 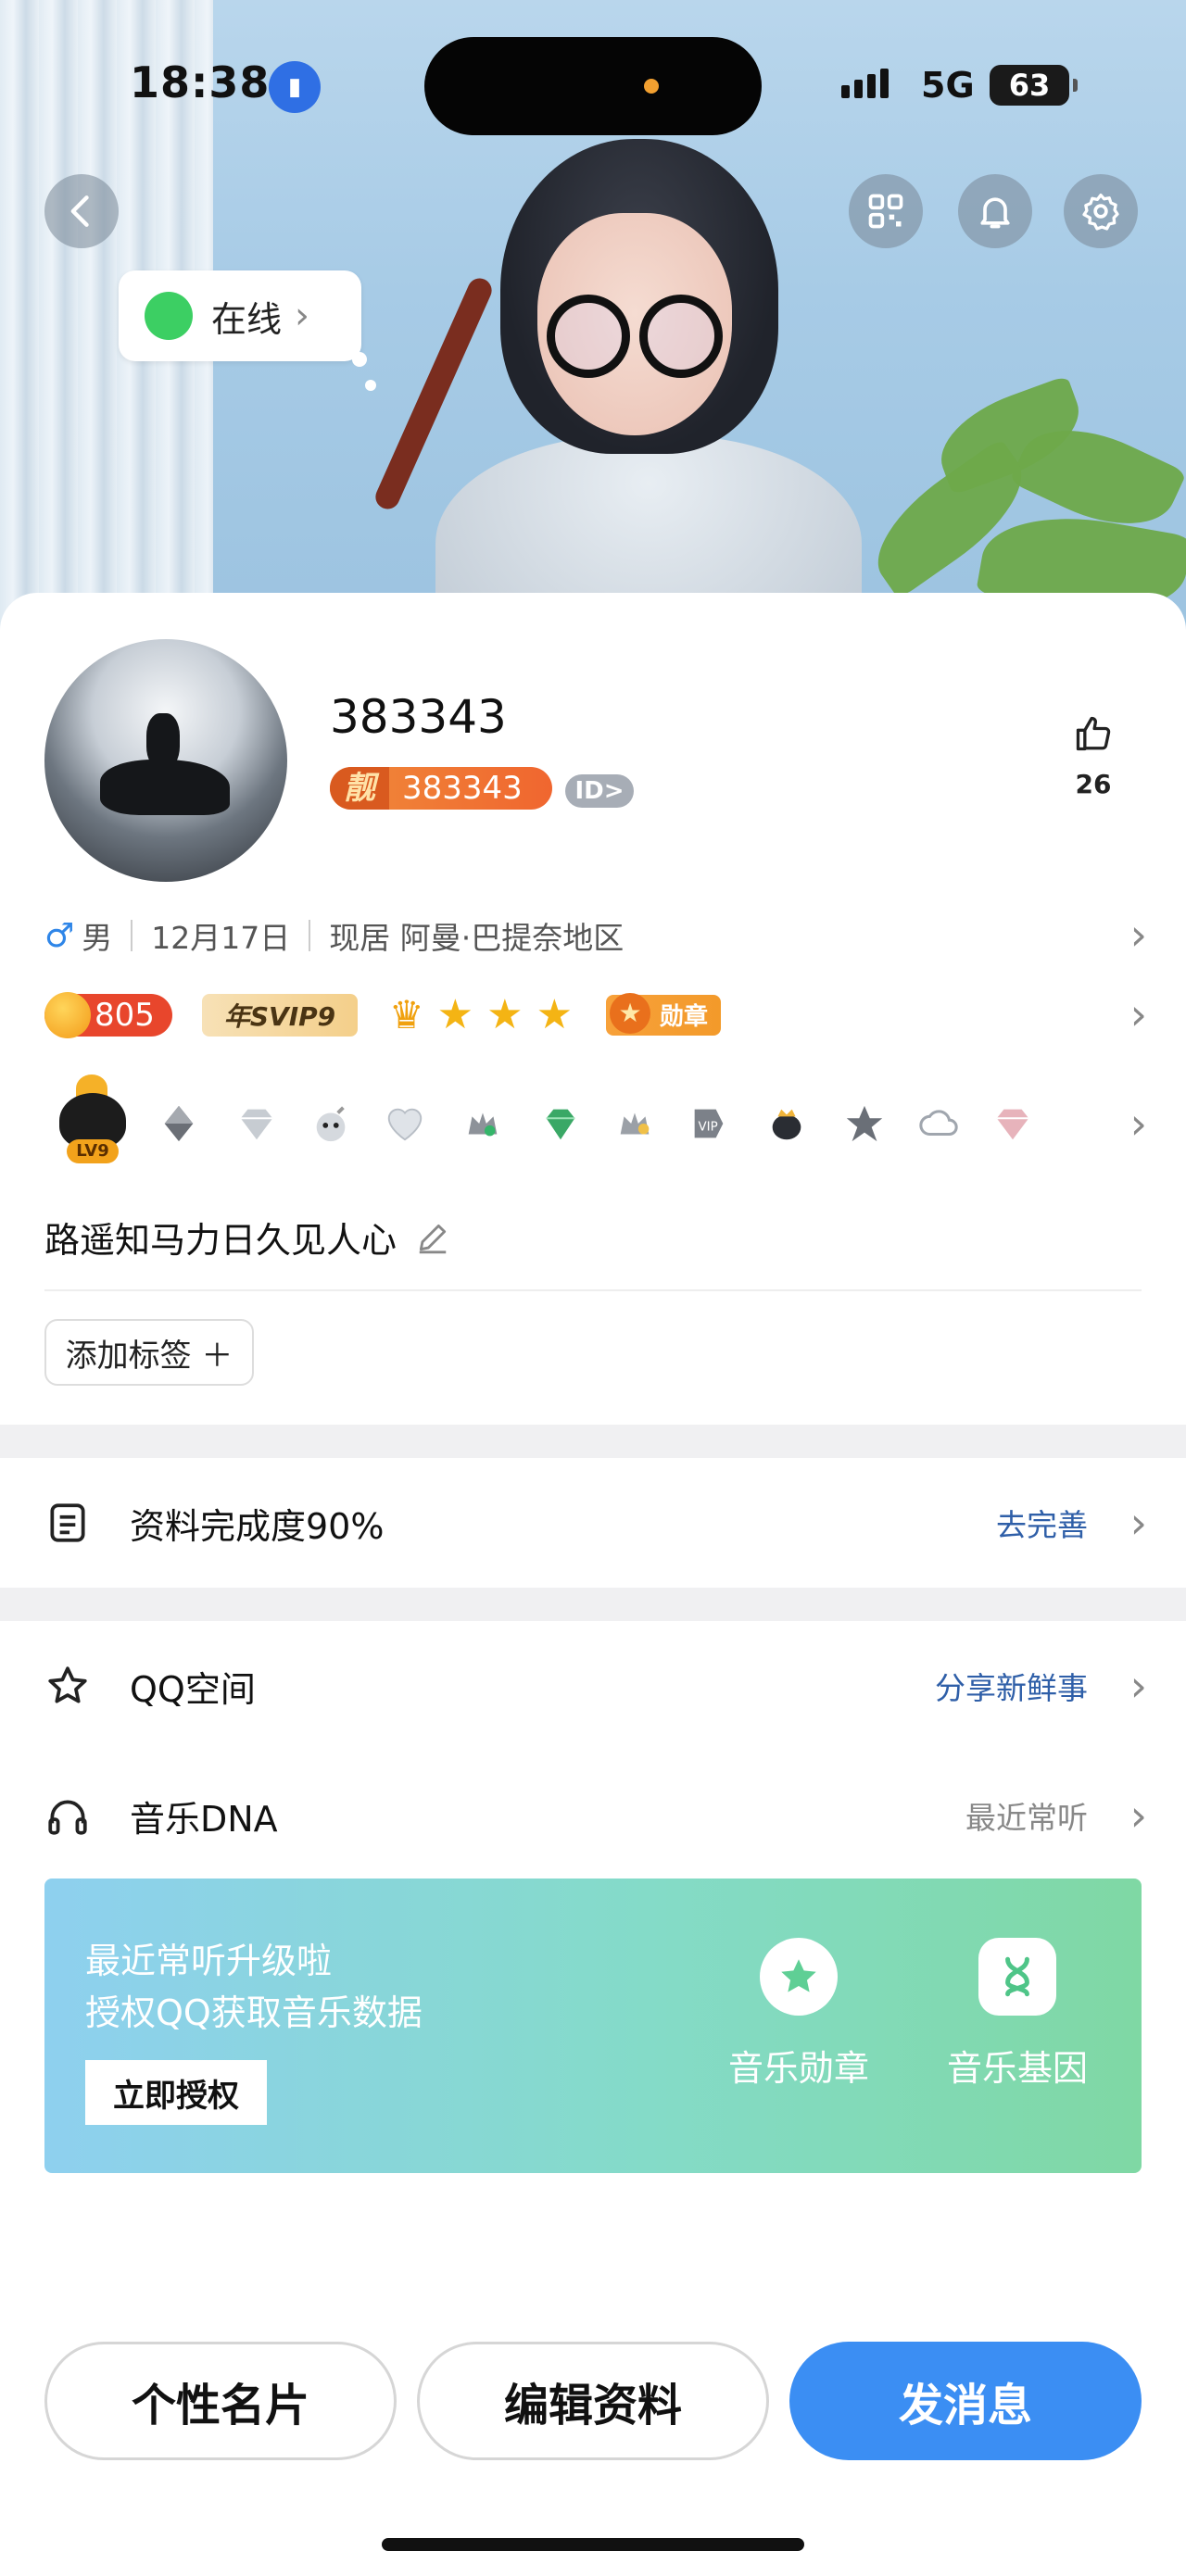 What do you see at coordinates (59, 935) in the screenshot?
I see `male-gender-icon: ♂` at bounding box center [59, 935].